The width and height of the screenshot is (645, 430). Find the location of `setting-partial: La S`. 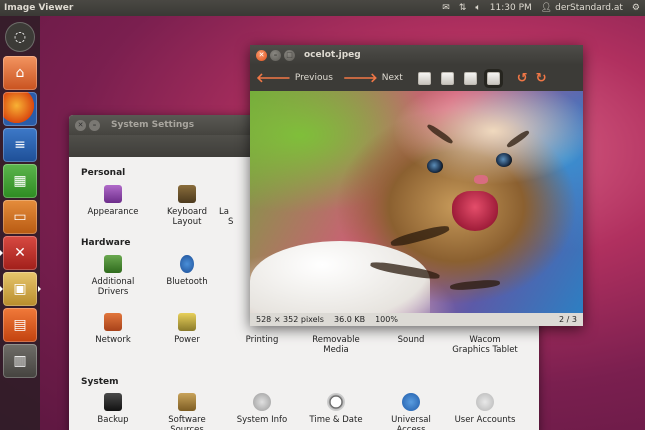

setting-partial: La S is located at coordinates (234, 217).